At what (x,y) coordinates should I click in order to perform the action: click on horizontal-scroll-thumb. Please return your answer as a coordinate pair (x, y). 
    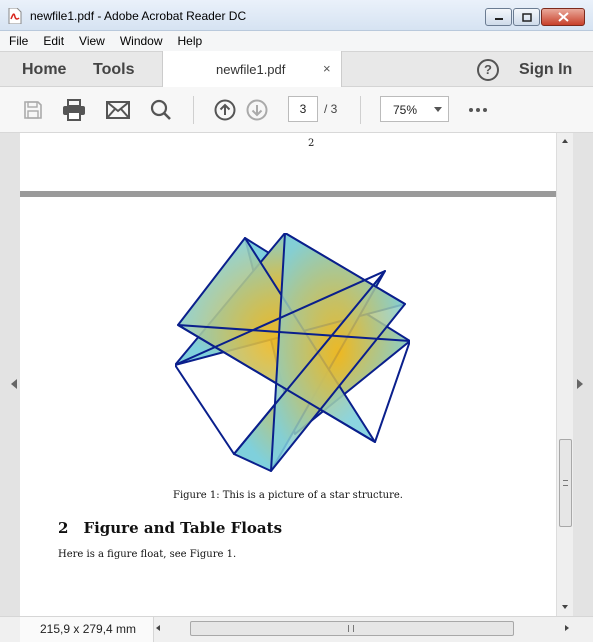
    Looking at the image, I should click on (352, 628).